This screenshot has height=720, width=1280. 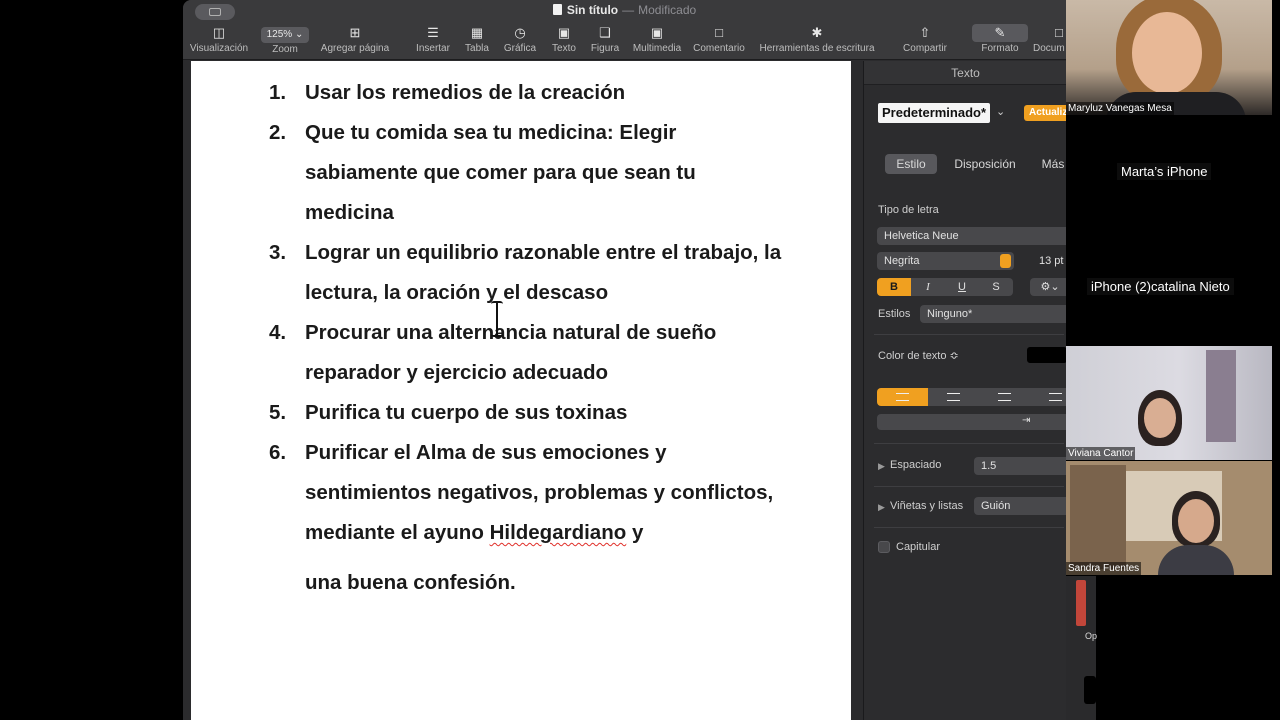 What do you see at coordinates (520, 32) in the screenshot?
I see `chart-icon: ◷` at bounding box center [520, 32].